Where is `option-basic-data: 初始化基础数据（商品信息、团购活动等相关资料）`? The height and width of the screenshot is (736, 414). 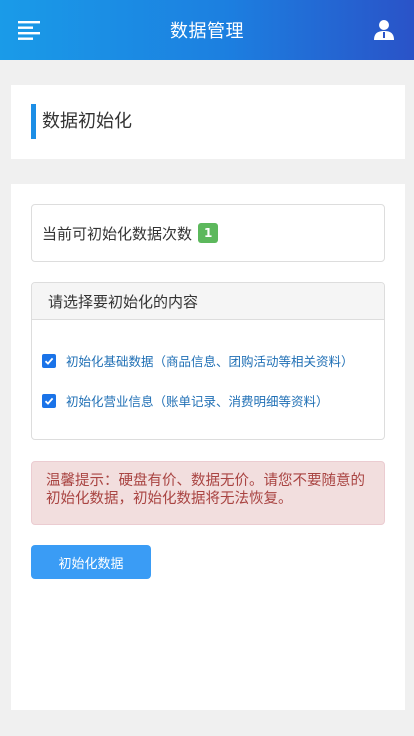 option-basic-data: 初始化基础数据（商品信息、团购活动等相关资料） is located at coordinates (198, 360).